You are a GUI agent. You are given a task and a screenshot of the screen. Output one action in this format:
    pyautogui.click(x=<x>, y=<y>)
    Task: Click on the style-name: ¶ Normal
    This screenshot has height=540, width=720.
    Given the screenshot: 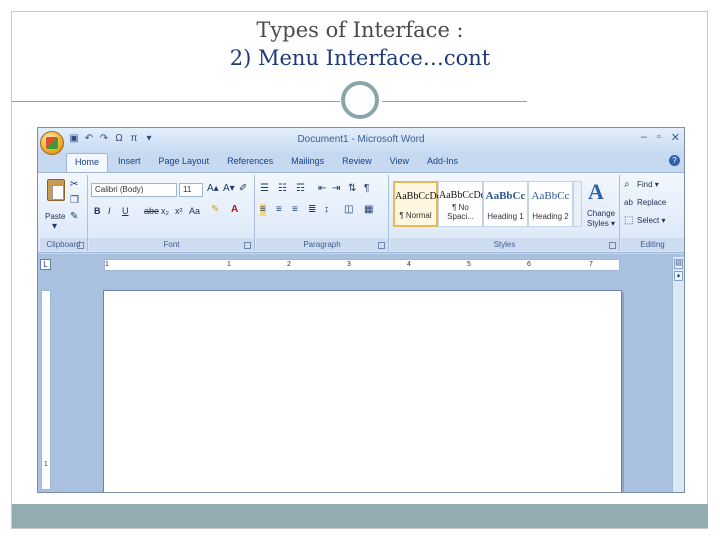 What is the action you would take?
    pyautogui.click(x=415, y=215)
    